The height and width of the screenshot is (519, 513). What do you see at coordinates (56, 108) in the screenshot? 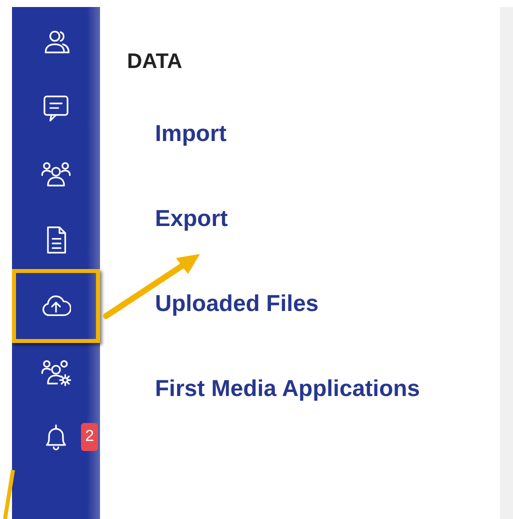
I see `chat-icon` at bounding box center [56, 108].